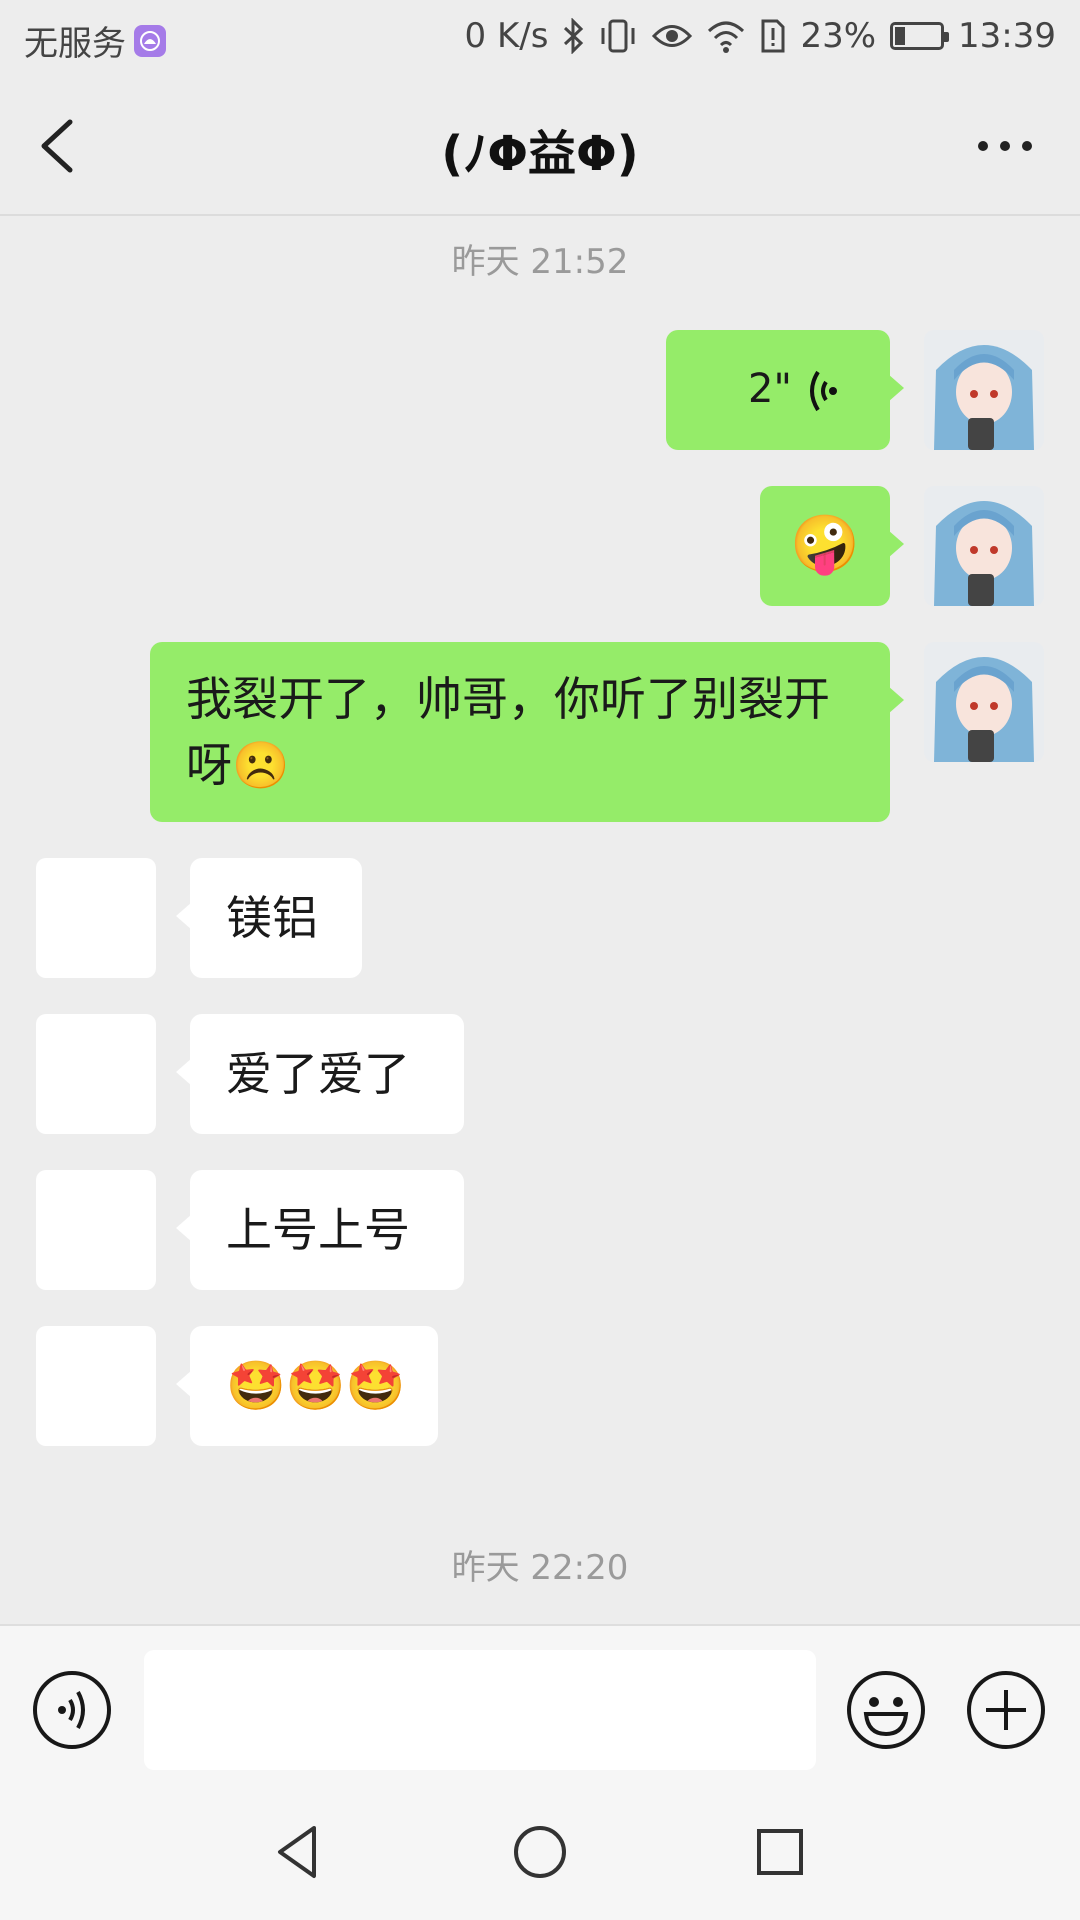 The image size is (1080, 1920). Describe the element at coordinates (920, 36) in the screenshot. I see `battery-icon` at that location.